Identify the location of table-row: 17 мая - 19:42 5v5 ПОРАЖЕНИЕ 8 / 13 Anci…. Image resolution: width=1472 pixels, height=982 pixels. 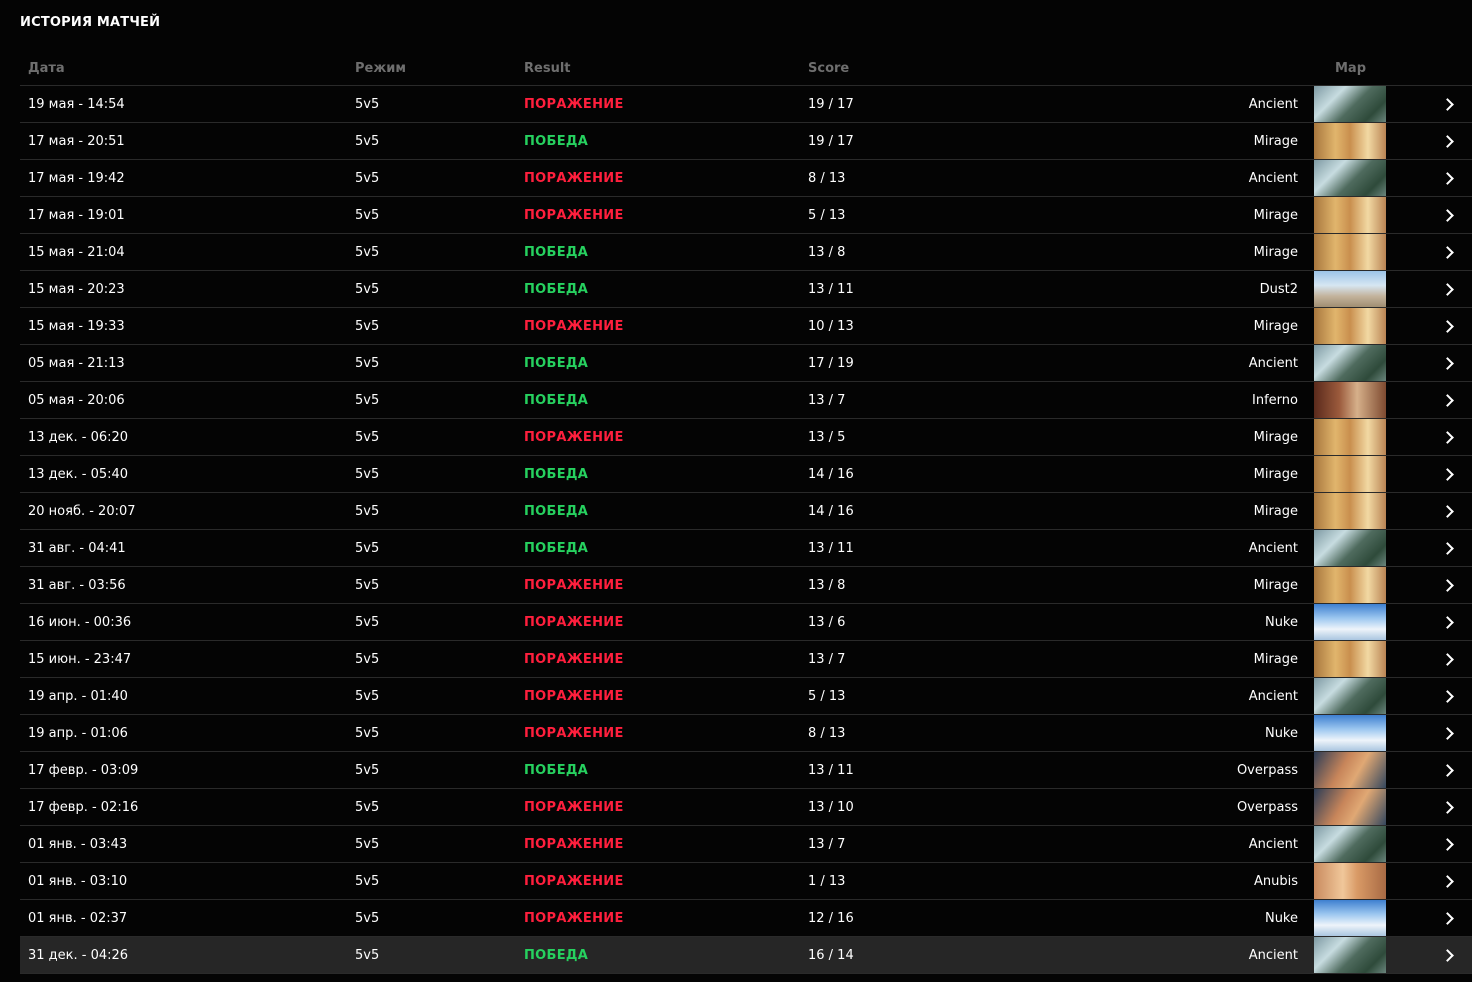
(746, 178).